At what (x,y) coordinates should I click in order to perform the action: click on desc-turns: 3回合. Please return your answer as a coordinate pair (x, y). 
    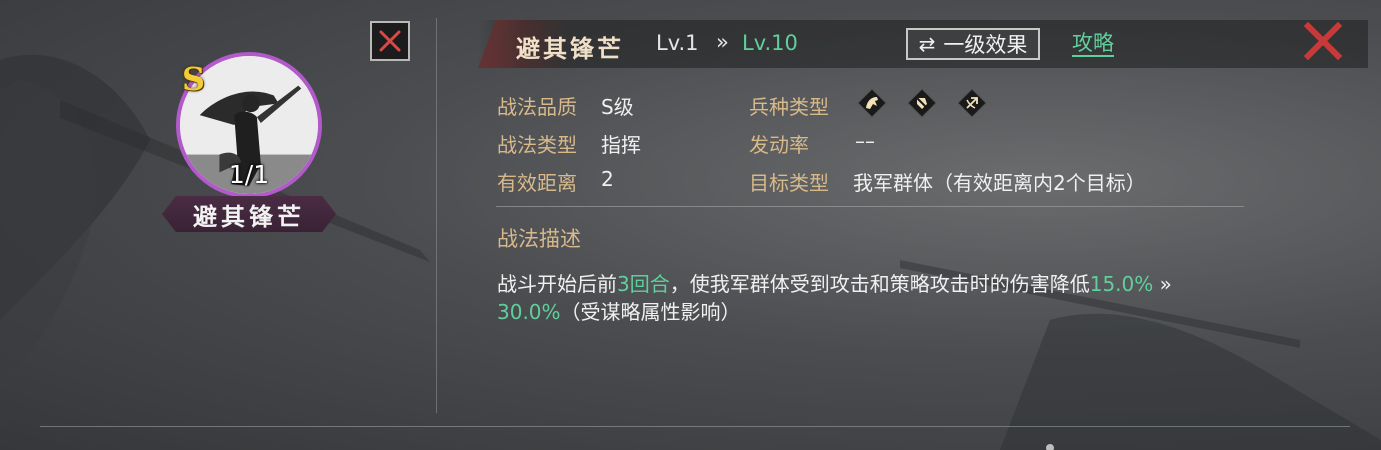
    Looking at the image, I should click on (643, 284).